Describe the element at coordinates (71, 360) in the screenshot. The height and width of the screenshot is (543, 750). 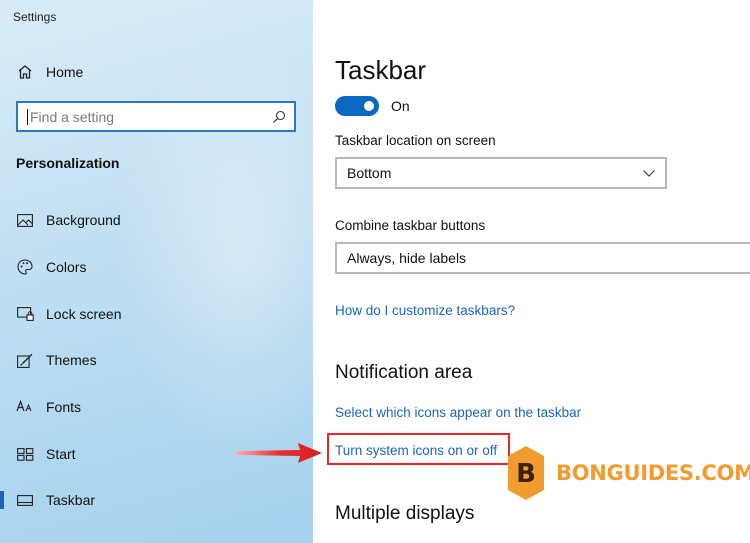
I see `sidebar-item-label: Themes` at that location.